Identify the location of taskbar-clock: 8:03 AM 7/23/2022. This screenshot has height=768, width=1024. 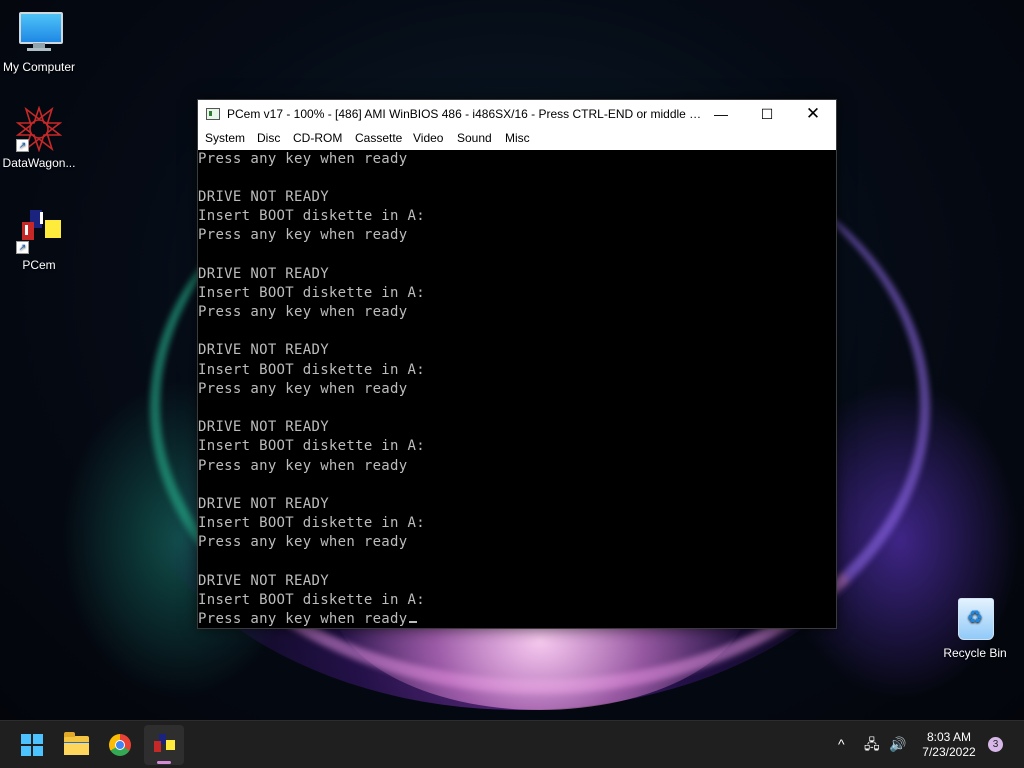
(949, 745).